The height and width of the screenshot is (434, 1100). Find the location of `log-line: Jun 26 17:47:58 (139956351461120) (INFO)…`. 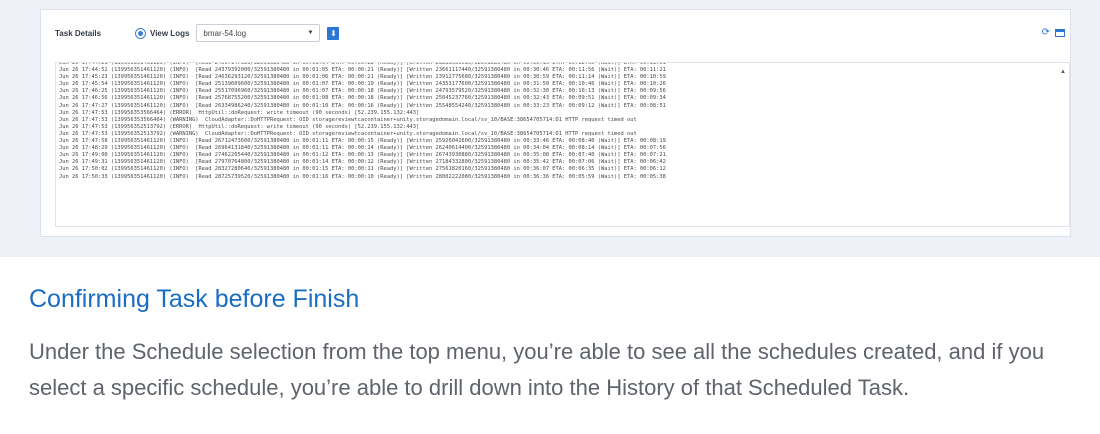

log-line: Jun 26 17:47:58 (139956351461120) (INFO)… is located at coordinates (362, 141).